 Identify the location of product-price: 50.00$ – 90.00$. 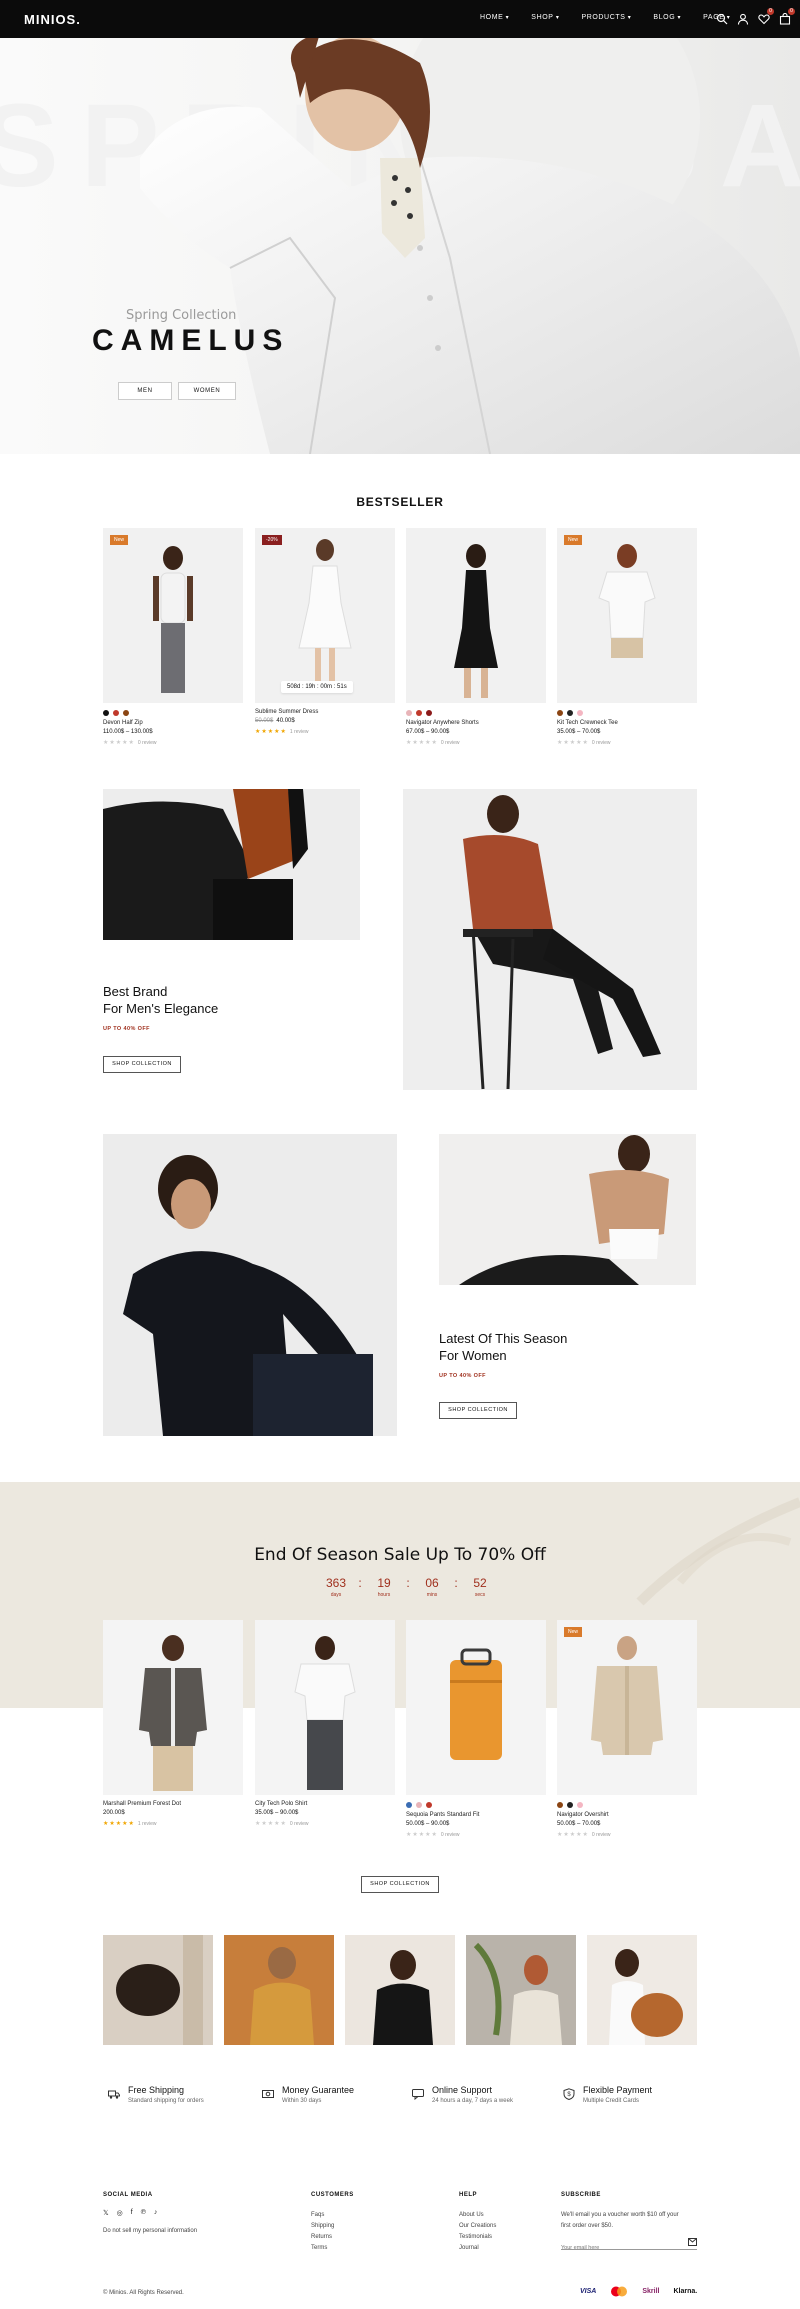
(428, 1824).